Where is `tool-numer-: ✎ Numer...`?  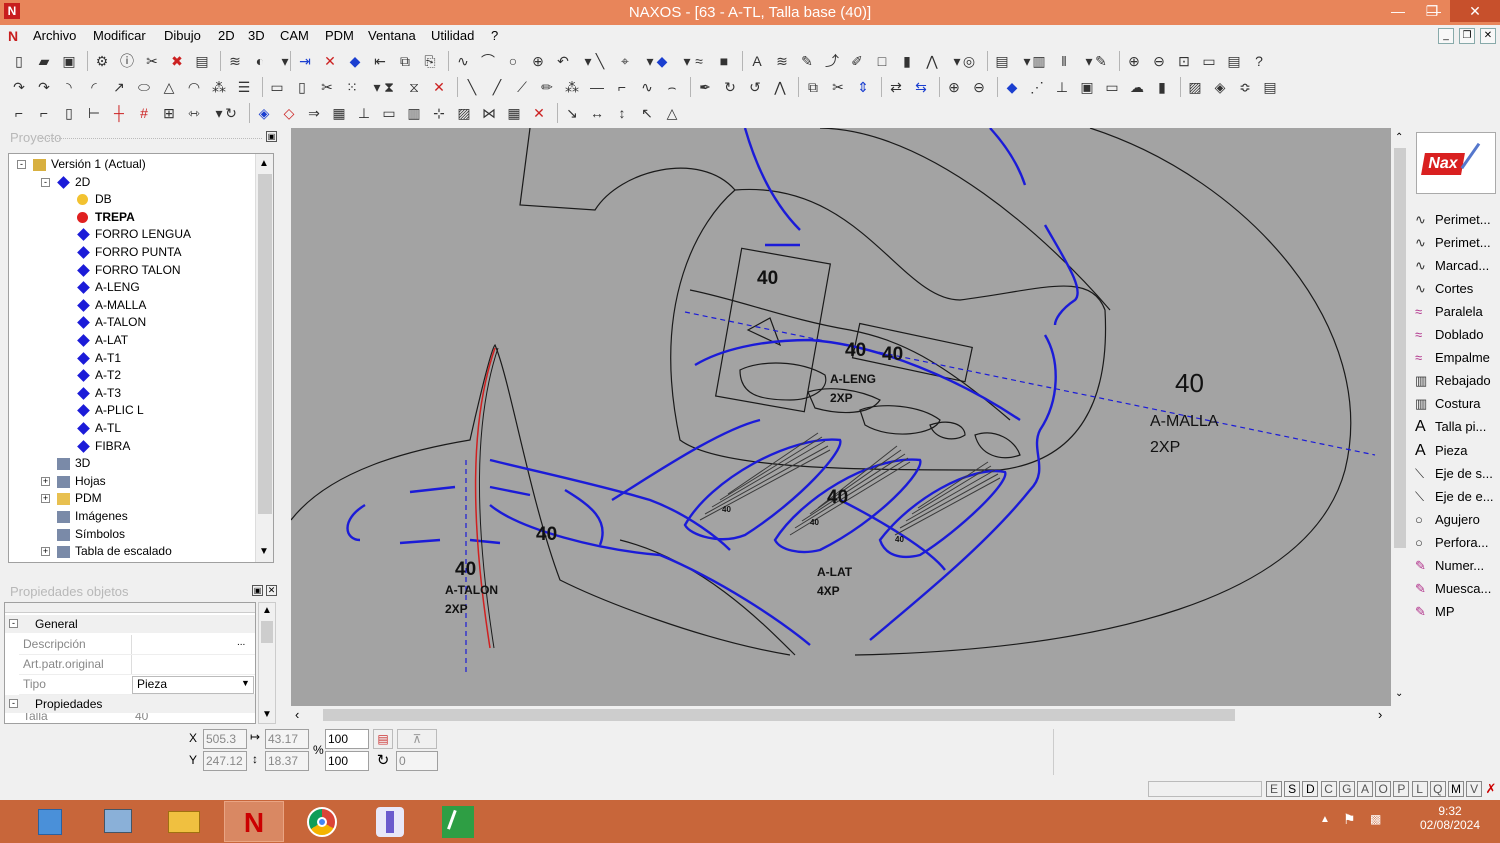 tool-numer-: ✎ Numer... is located at coordinates (1456, 566).